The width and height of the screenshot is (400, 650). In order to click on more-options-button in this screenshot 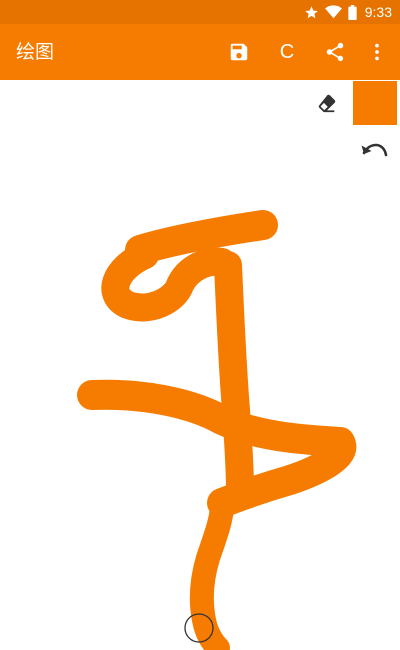, I will do `click(377, 52)`.